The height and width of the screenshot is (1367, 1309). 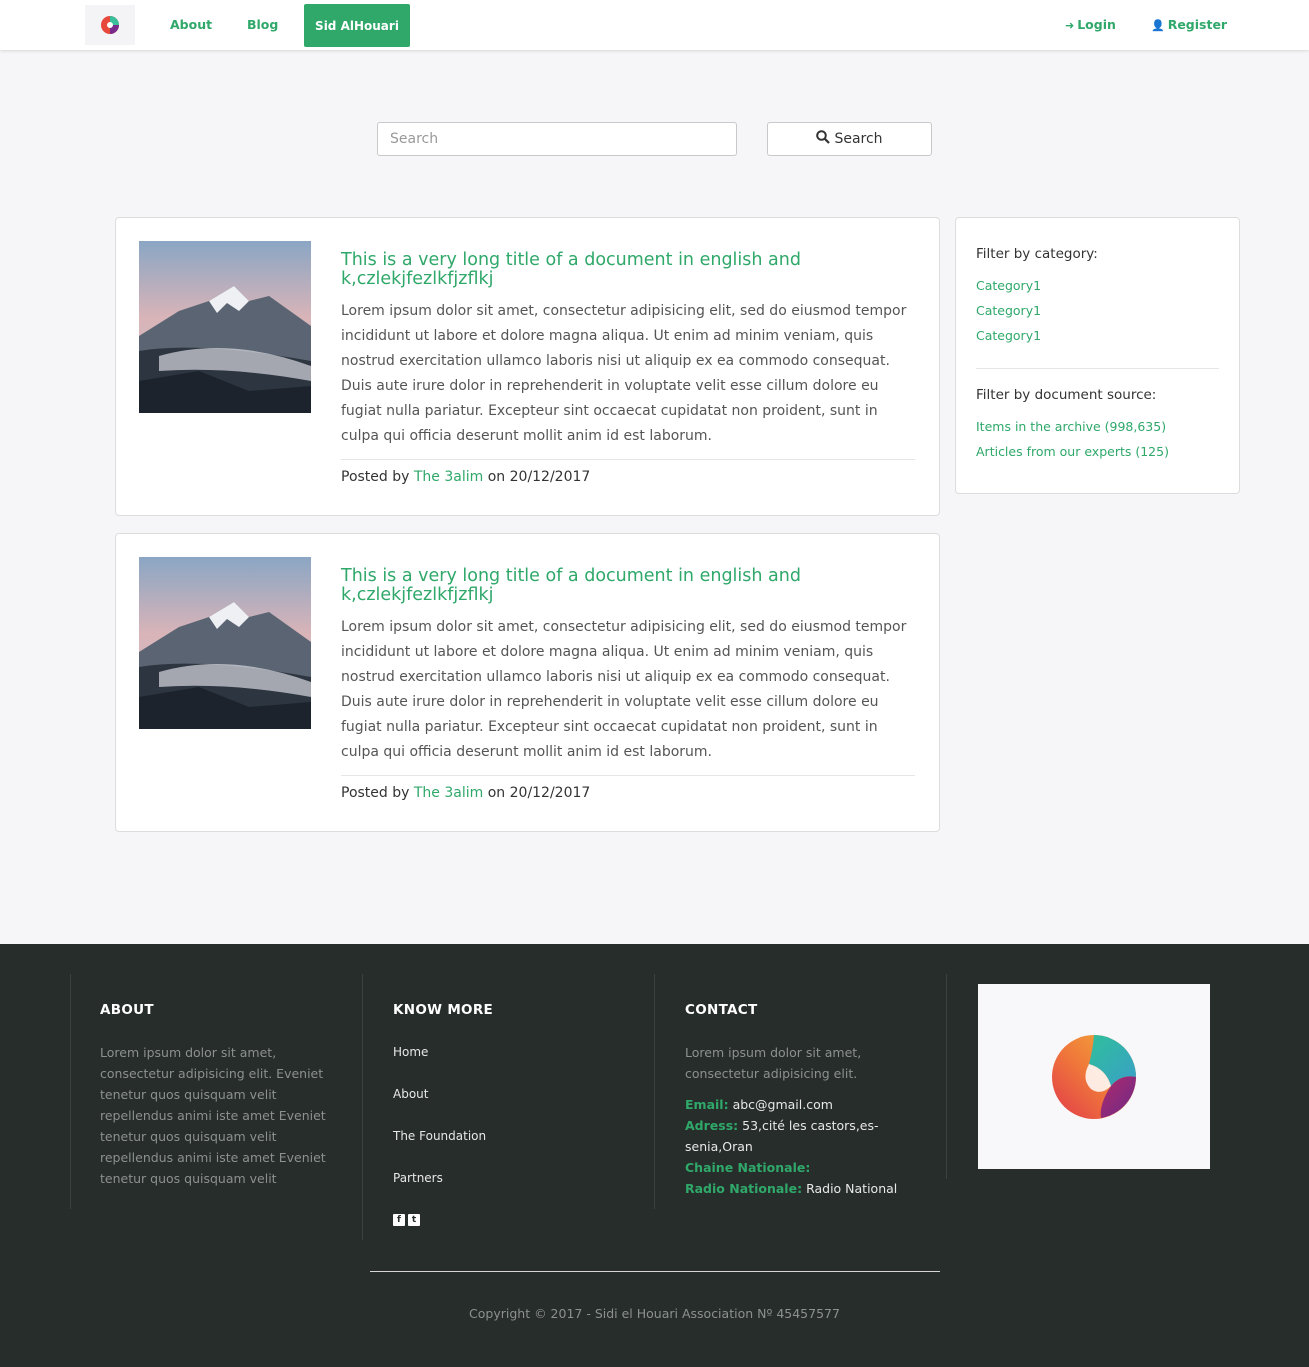 What do you see at coordinates (1071, 426) in the screenshot?
I see `source-filter-archive-link: Items in the archive (998,635)` at bounding box center [1071, 426].